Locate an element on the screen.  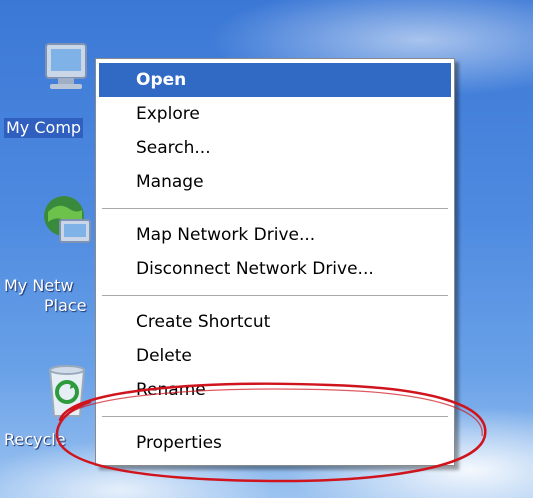
recycle-bin-icon is located at coordinates (67, 391).